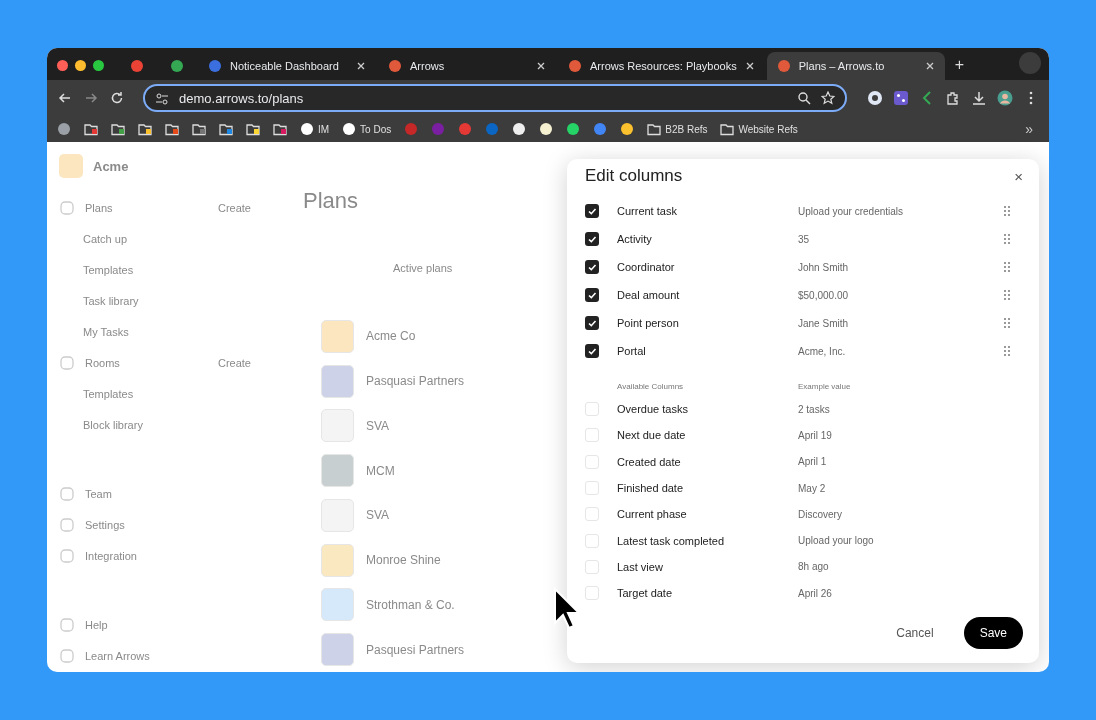 This screenshot has height=720, width=1096. I want to click on browser-tab: Arrows Resources: Playbooks, so click(661, 66).